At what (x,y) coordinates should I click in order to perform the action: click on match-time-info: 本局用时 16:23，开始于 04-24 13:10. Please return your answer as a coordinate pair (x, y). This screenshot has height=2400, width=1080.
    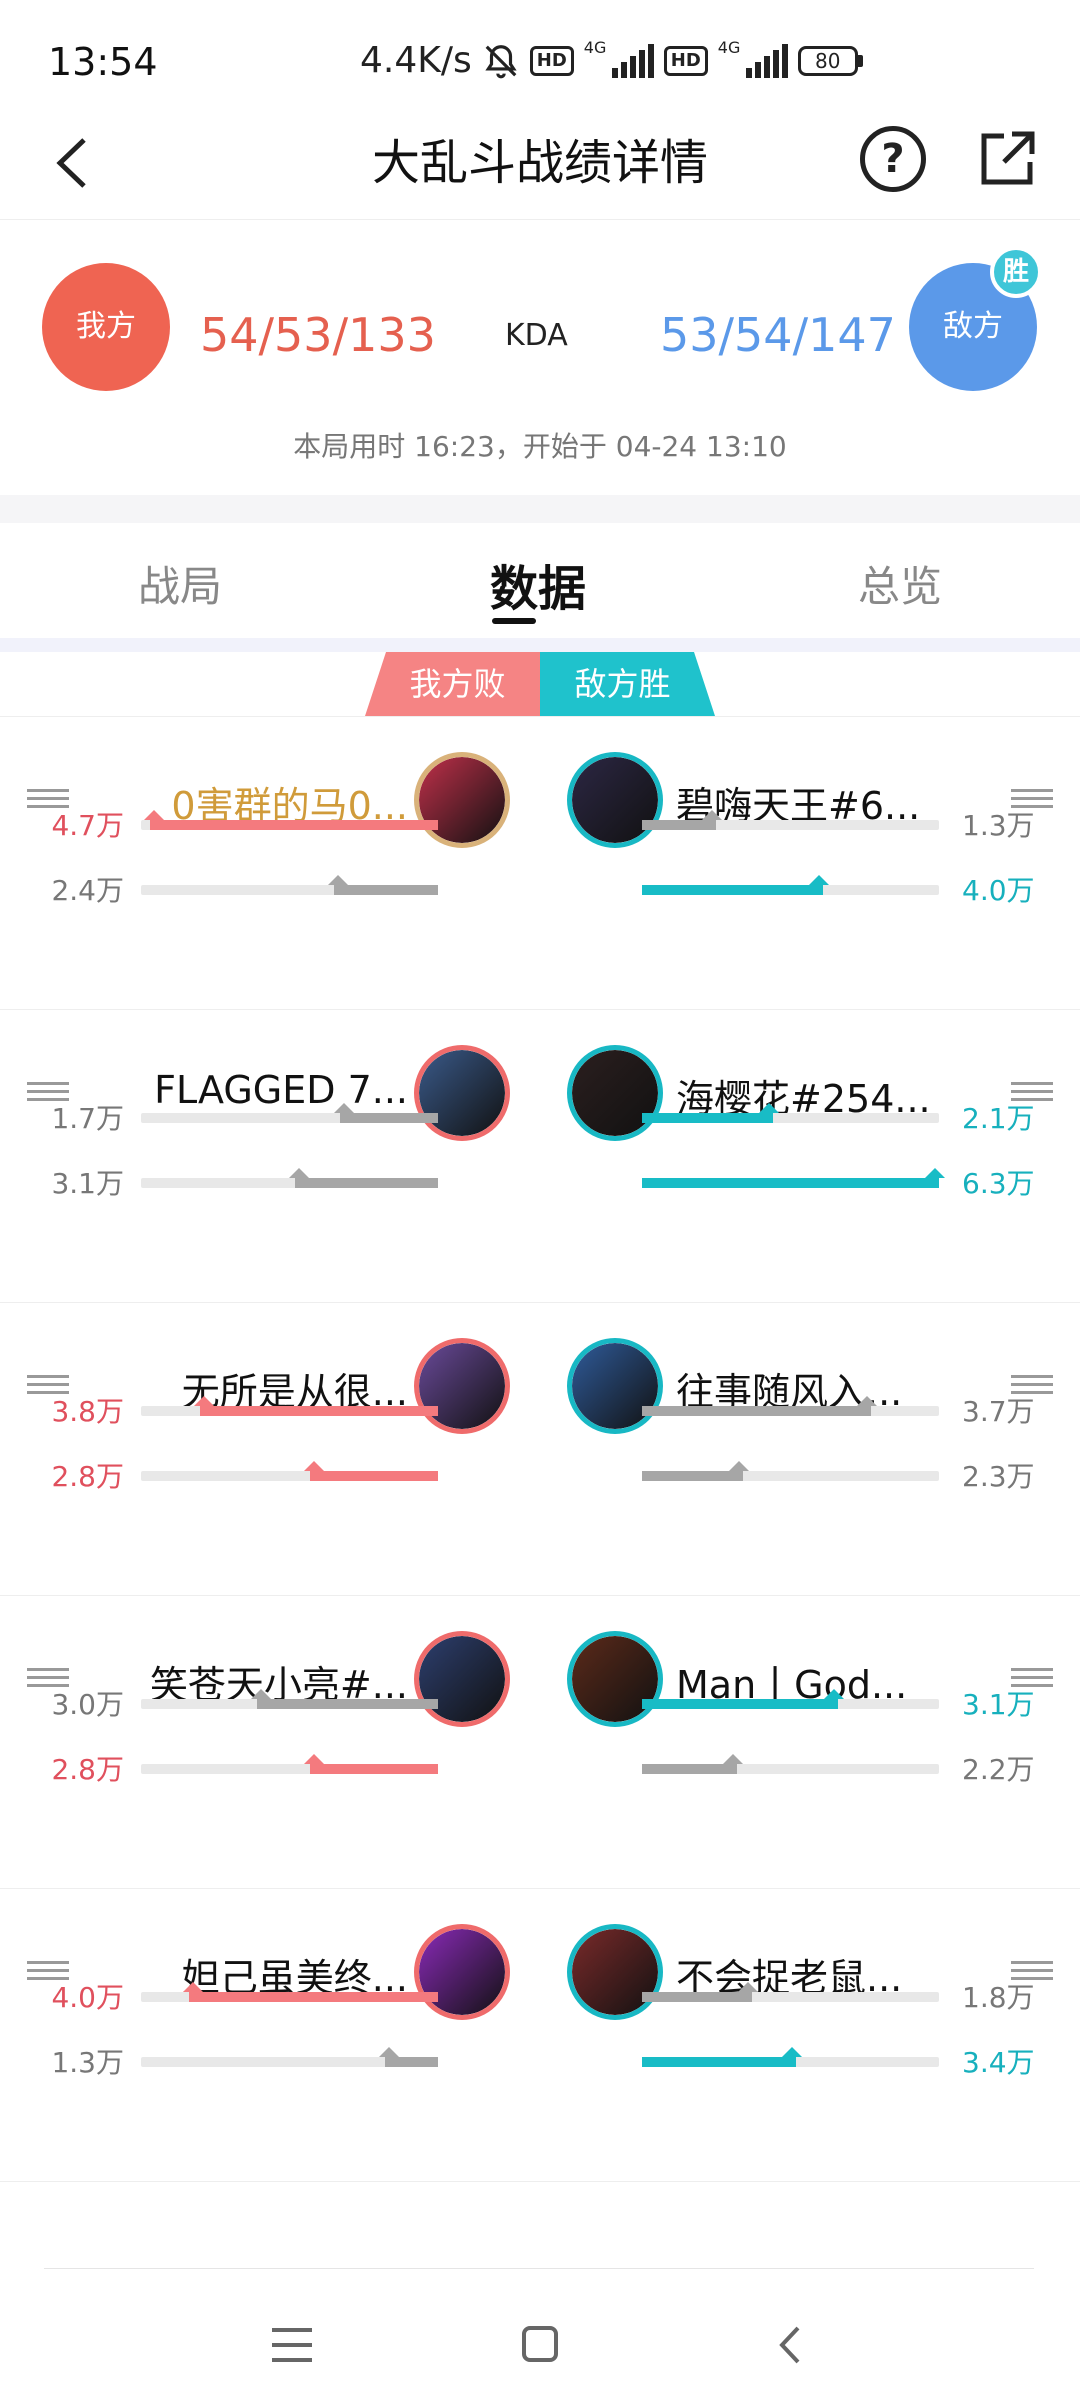
    Looking at the image, I should click on (540, 446).